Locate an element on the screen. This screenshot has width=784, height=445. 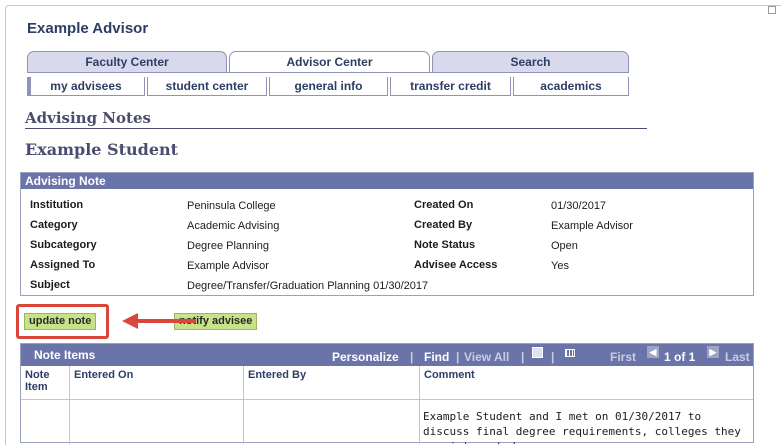
advisee-access-label: Advisee Access is located at coordinates (456, 265).